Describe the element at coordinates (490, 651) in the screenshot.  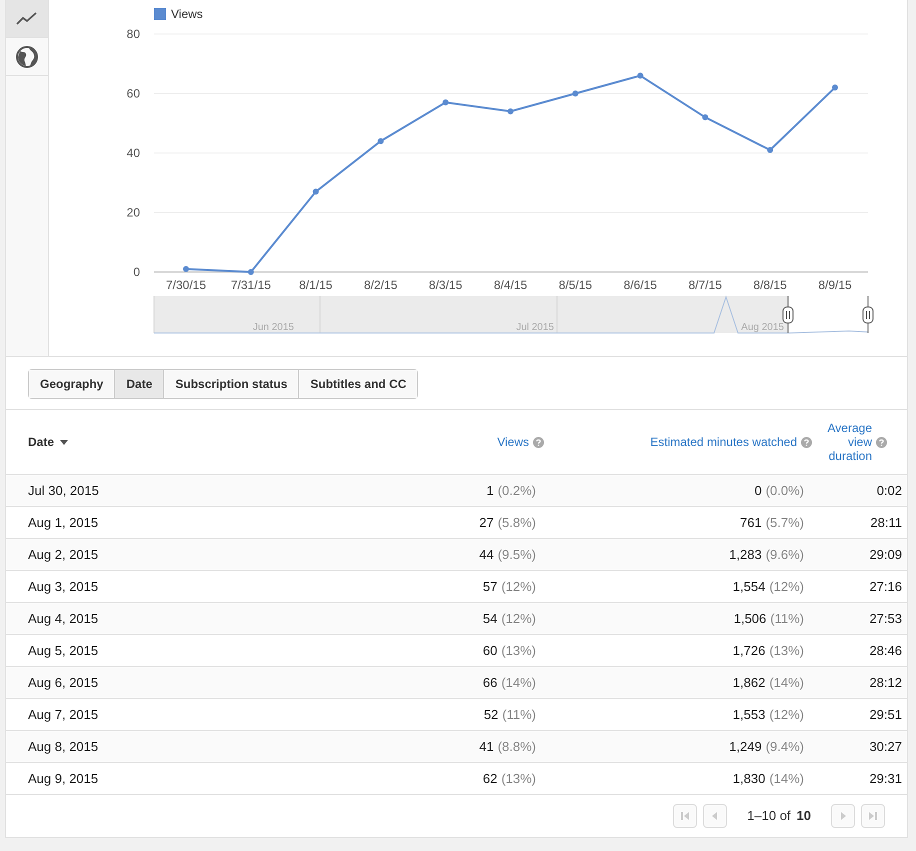
I see `table-cell-text: 60` at that location.